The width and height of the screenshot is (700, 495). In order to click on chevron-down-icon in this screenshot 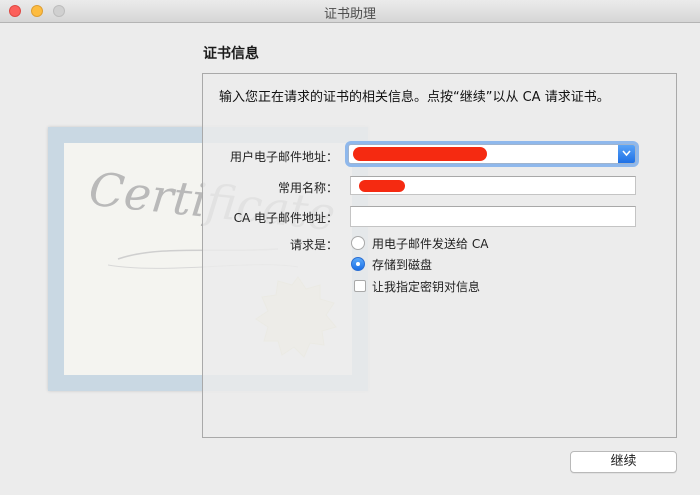, I will do `click(626, 153)`.